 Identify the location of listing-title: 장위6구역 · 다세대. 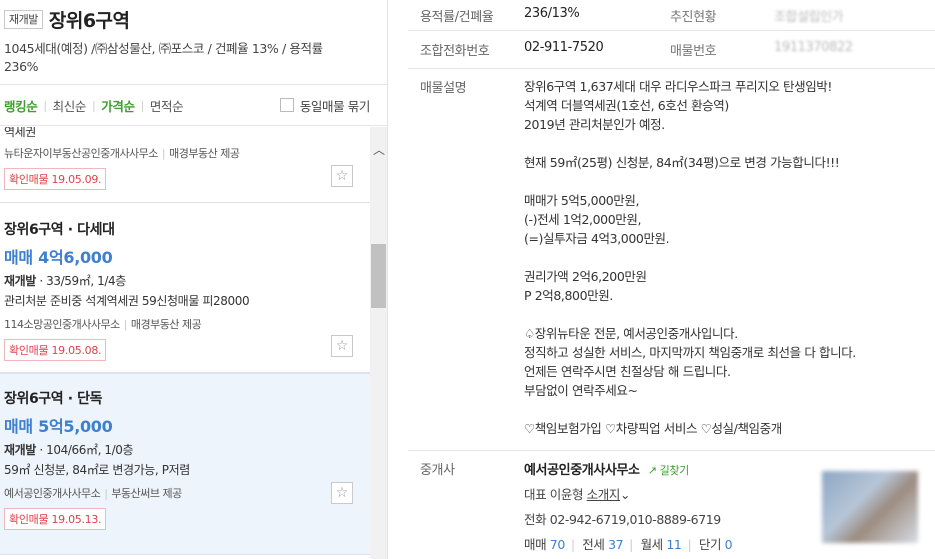
(59, 230).